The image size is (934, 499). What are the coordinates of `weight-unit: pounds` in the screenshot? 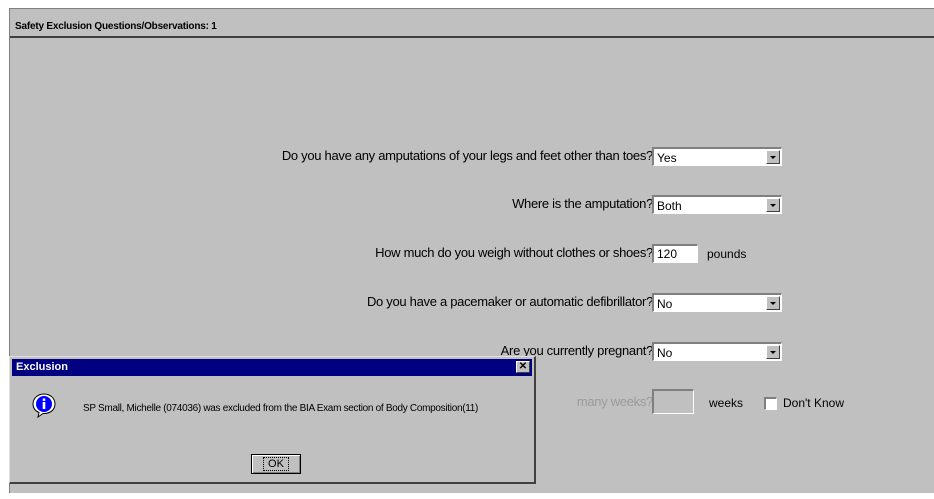 It's located at (727, 254).